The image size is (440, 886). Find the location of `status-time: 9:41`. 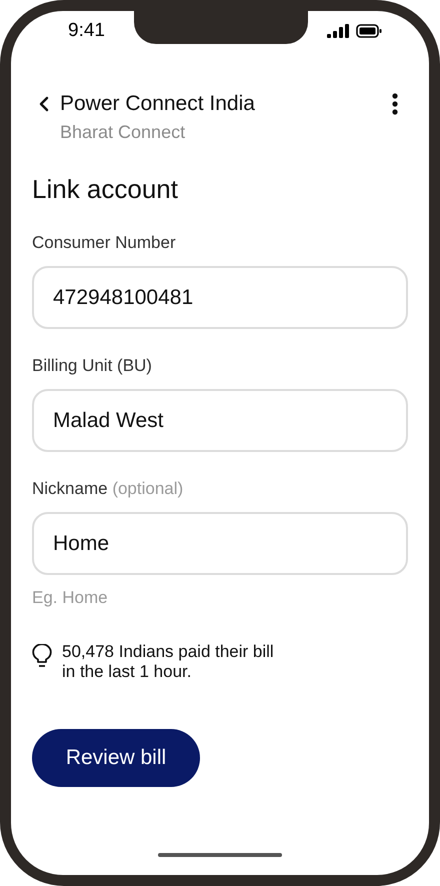

status-time: 9:41 is located at coordinates (86, 30).